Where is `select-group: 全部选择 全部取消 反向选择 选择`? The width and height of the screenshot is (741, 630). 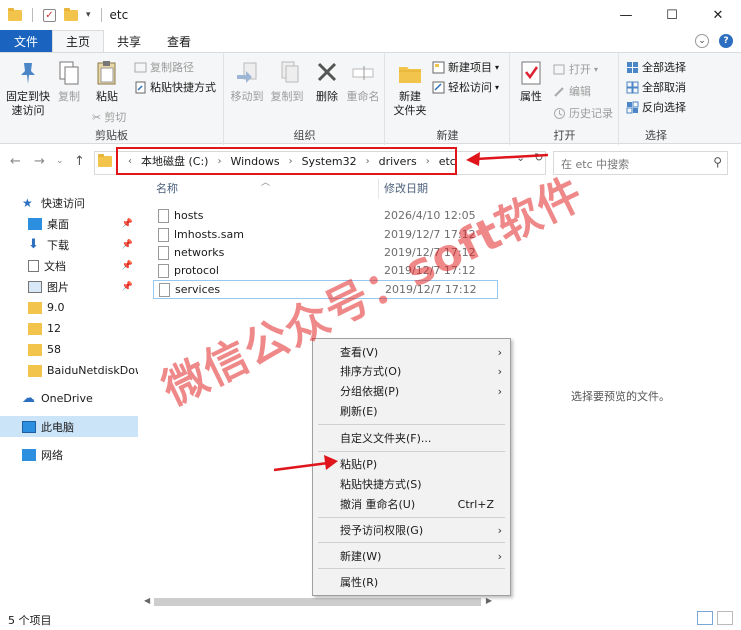
select-group: 全部选择 全部取消 反向选择 选择 is located at coordinates (656, 99).